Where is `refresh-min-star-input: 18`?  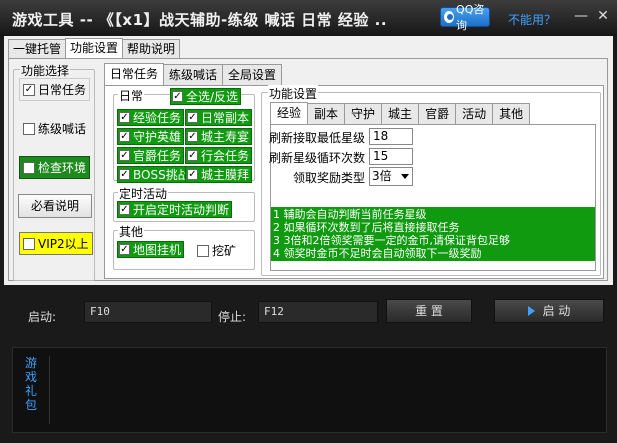
refresh-min-star-input: 18 is located at coordinates (391, 136).